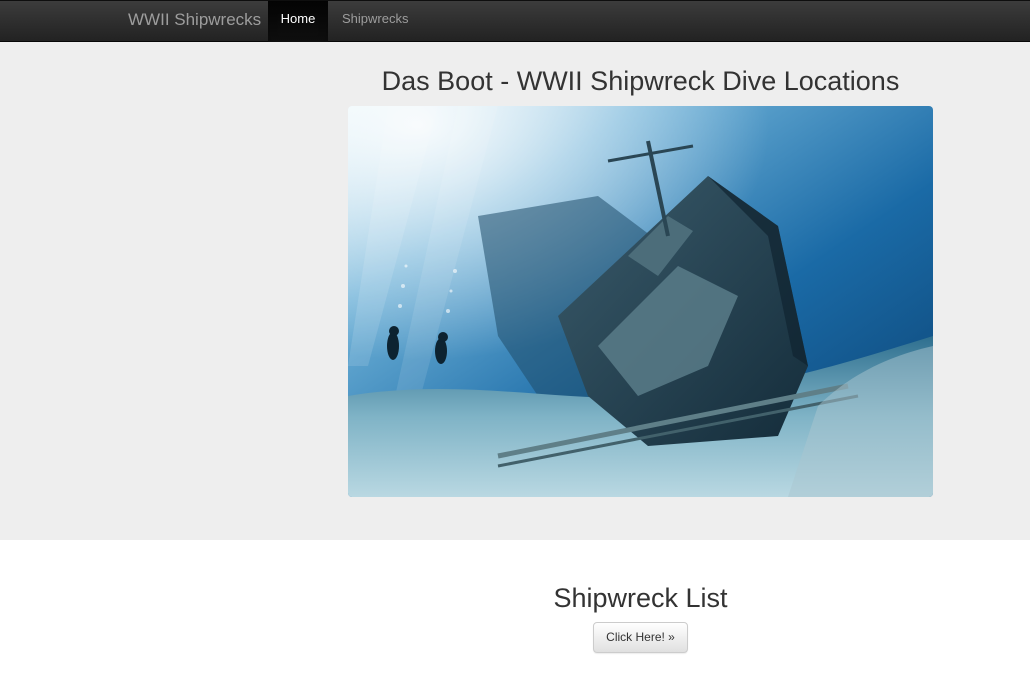  I want to click on navbar-brand: WWII Shipwrecks, so click(194, 20).